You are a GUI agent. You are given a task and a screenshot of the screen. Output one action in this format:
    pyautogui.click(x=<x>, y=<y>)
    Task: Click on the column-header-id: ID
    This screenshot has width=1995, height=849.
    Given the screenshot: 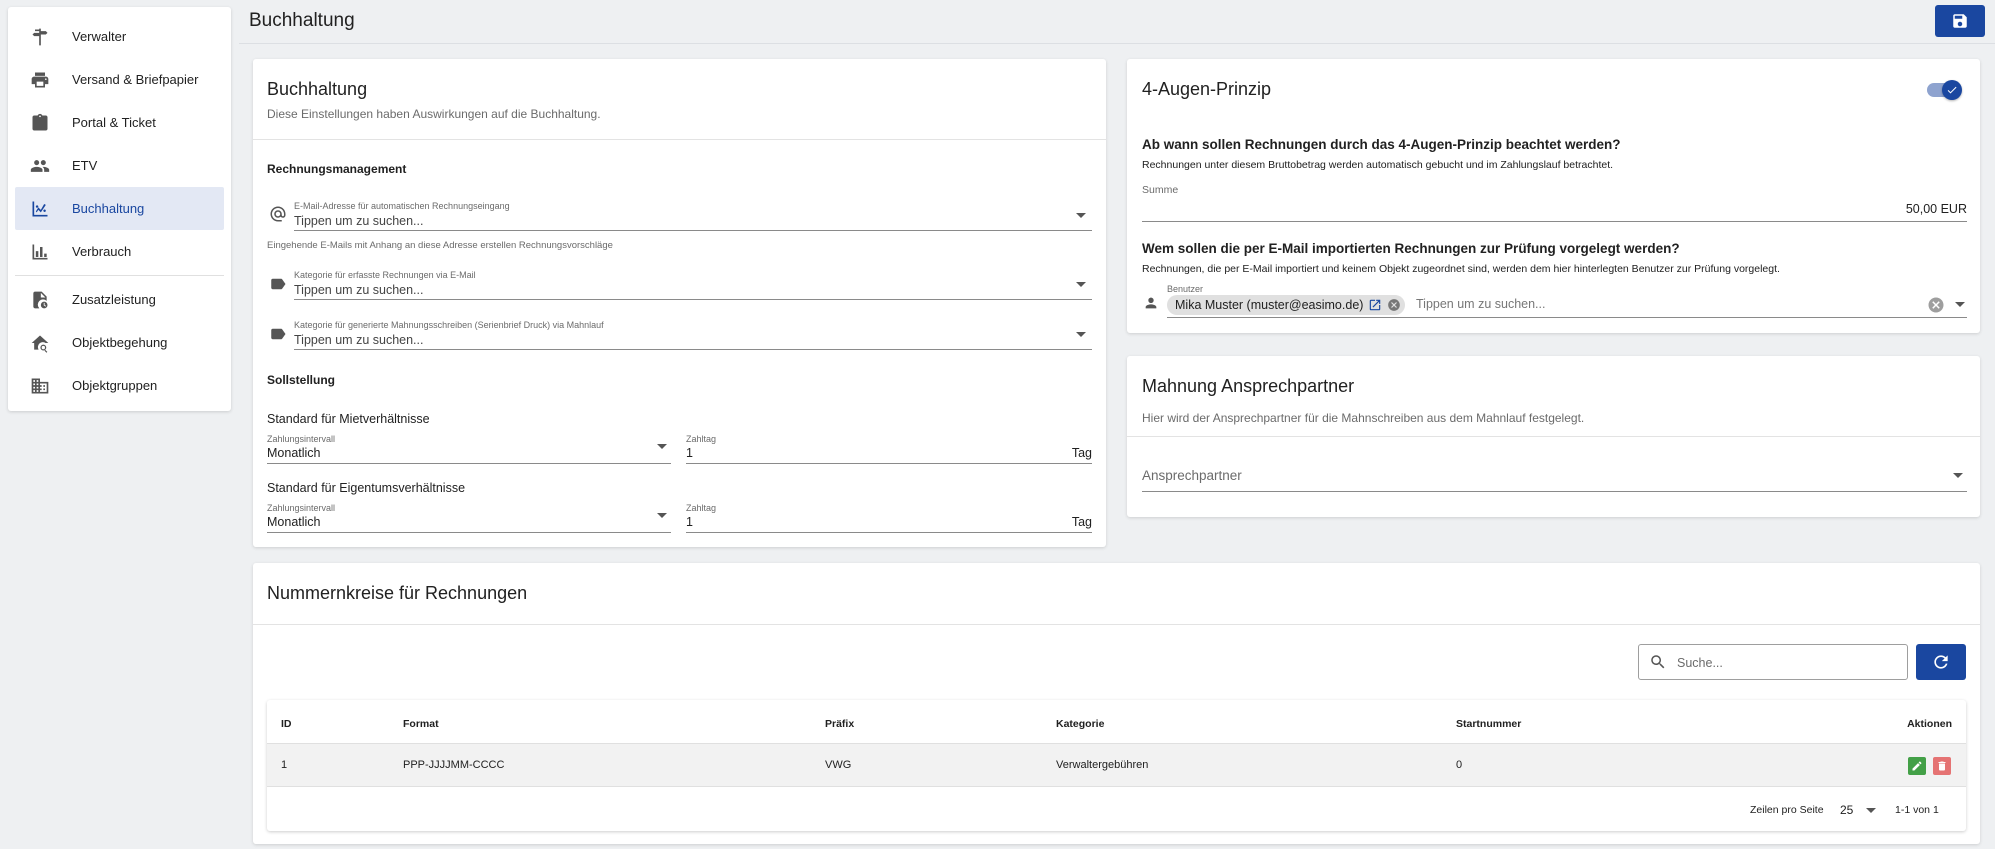 What is the action you would take?
    pyautogui.click(x=286, y=724)
    